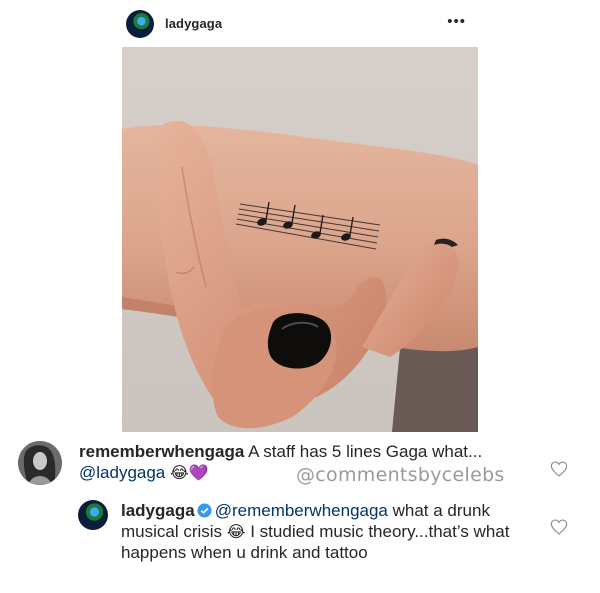 The width and height of the screenshot is (600, 593). What do you see at coordinates (204, 510) in the screenshot?
I see `verified-badge-icon` at bounding box center [204, 510].